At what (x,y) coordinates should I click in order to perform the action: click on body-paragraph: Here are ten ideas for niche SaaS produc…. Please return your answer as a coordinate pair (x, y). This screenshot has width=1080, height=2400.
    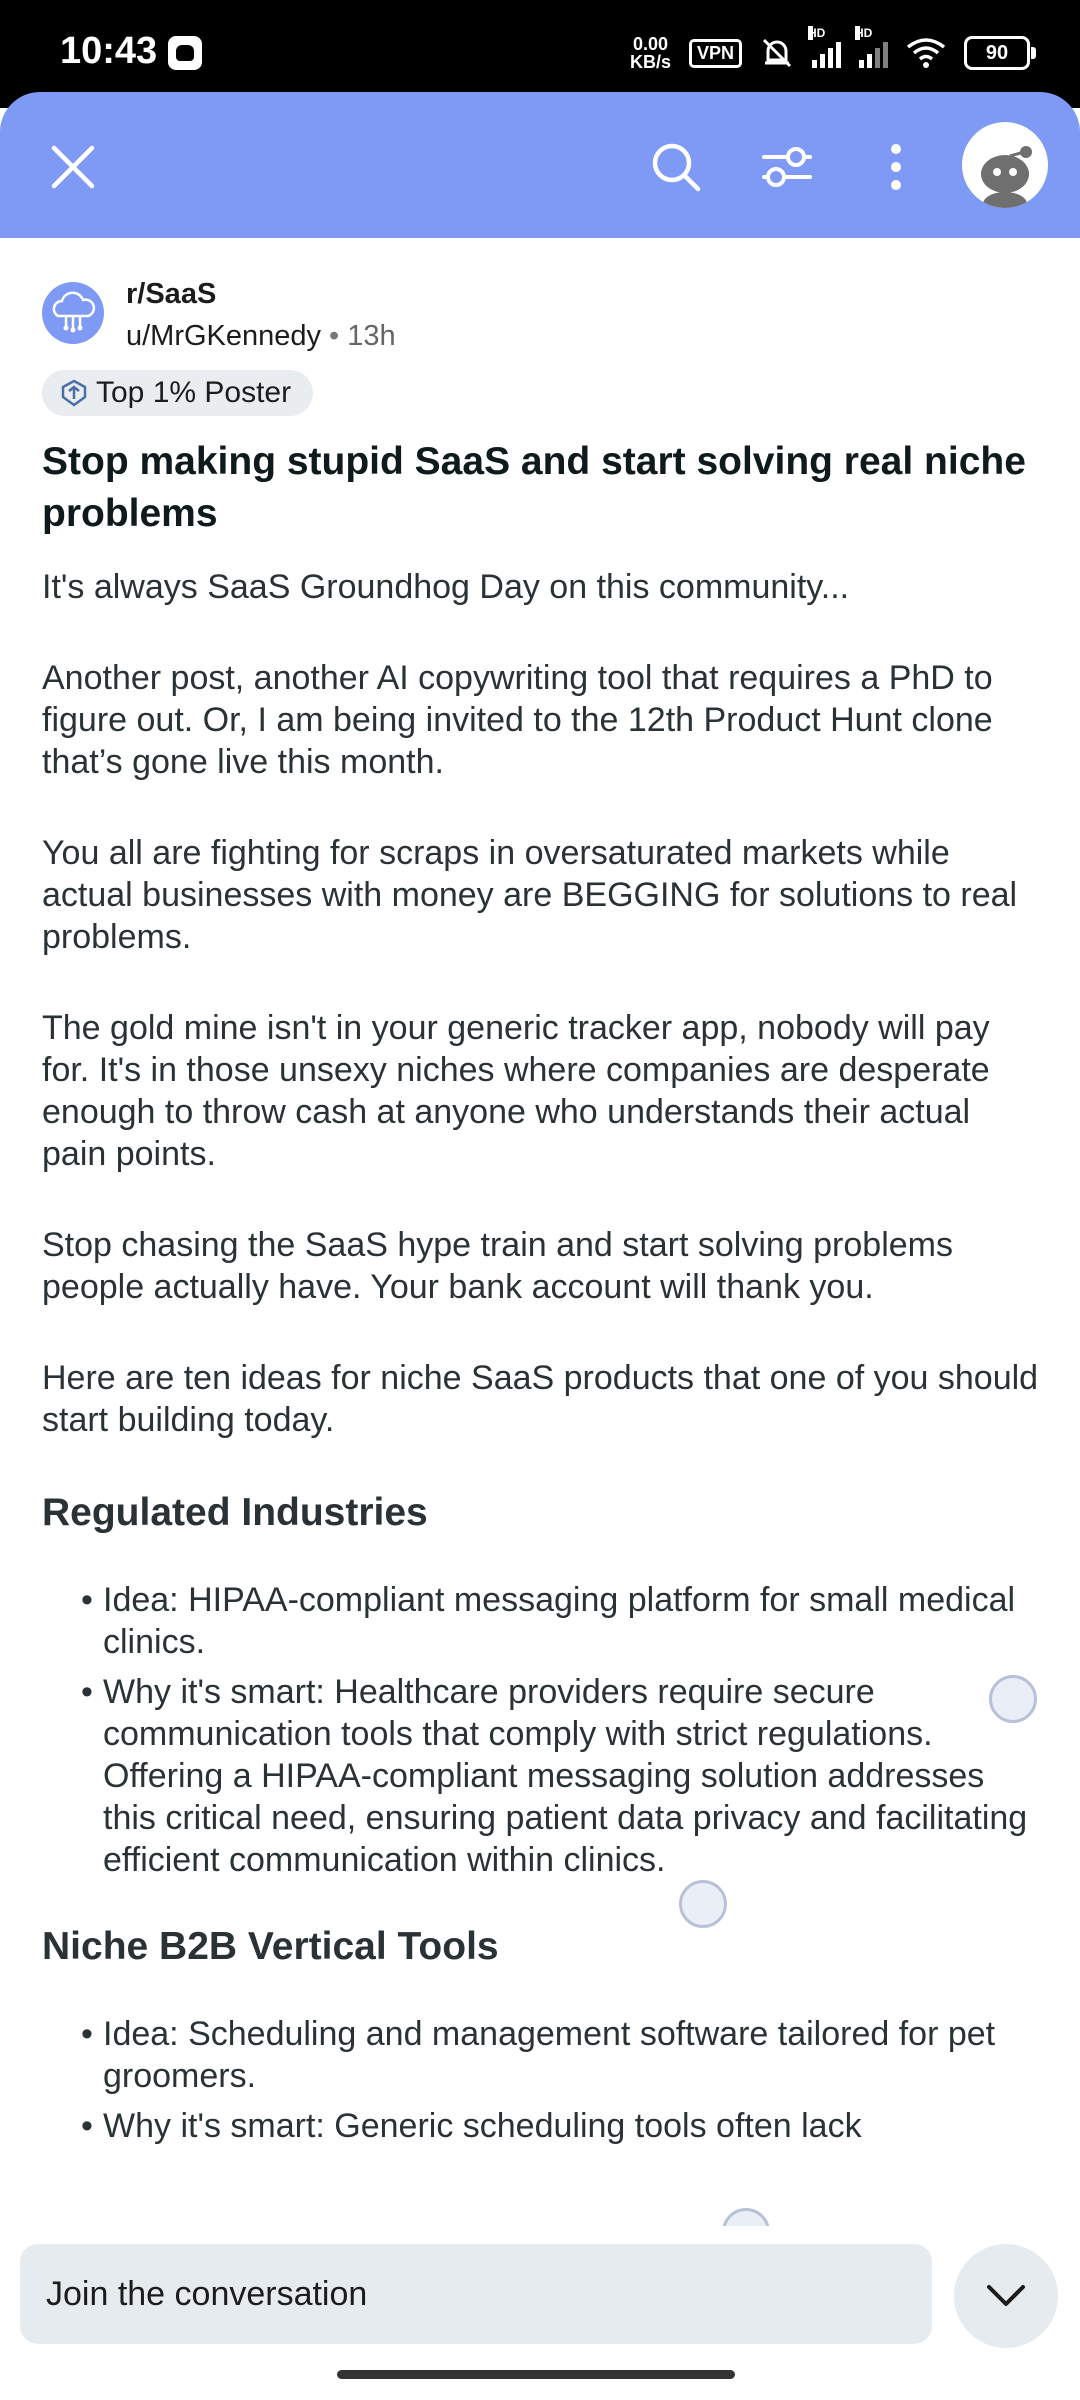
    Looking at the image, I should click on (540, 1399).